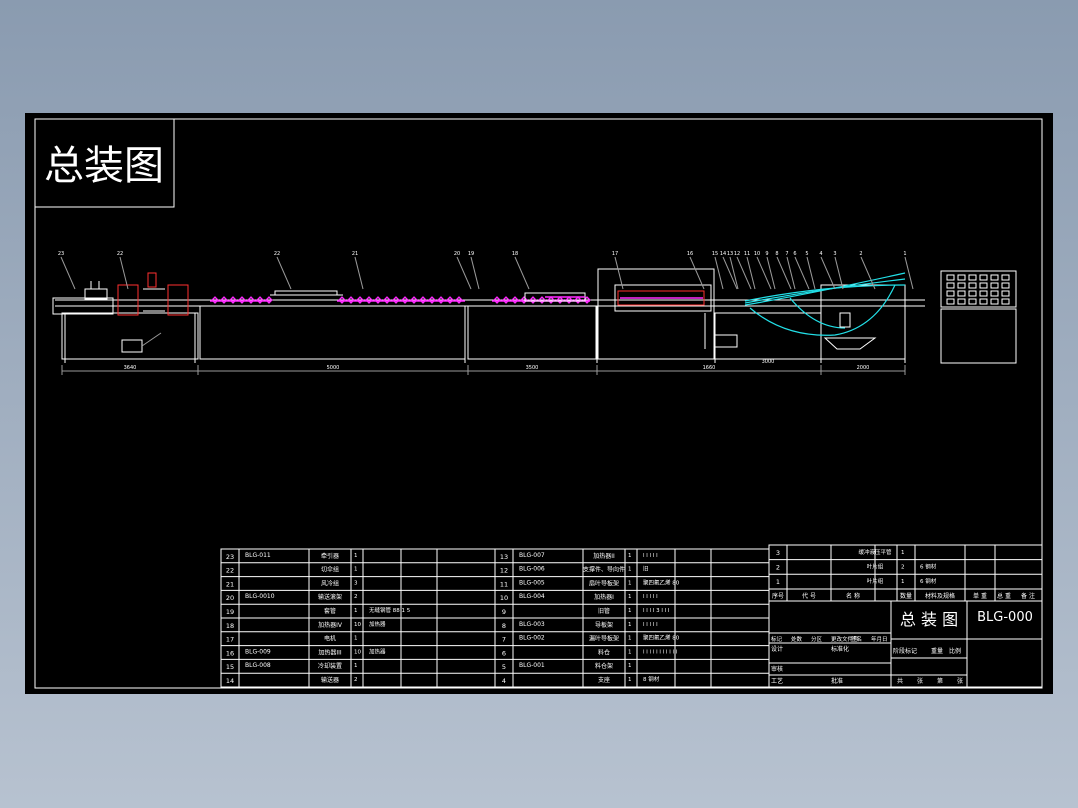  Describe the element at coordinates (330, 583) in the screenshot. I see `bom-name: 风冷组` at that location.